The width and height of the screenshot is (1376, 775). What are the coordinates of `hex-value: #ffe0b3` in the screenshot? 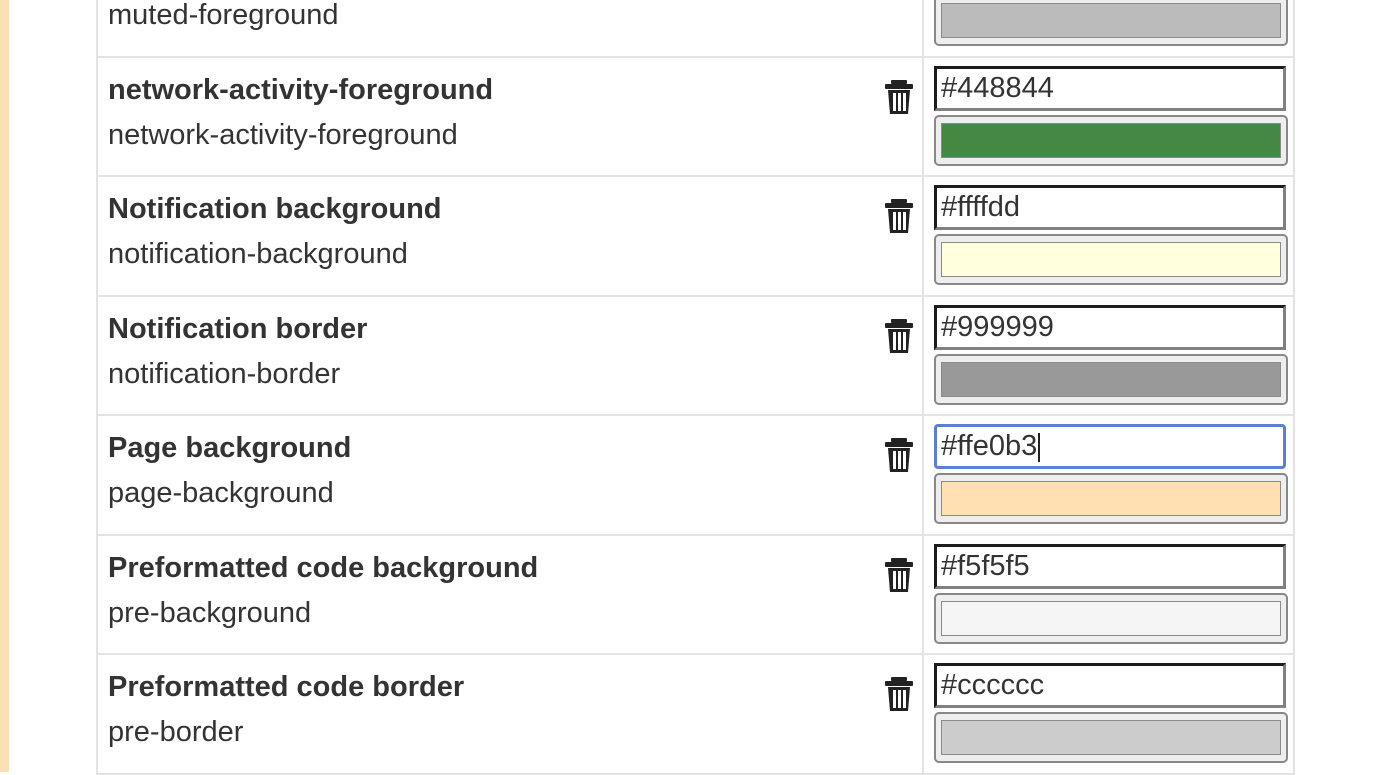 It's located at (989, 446).